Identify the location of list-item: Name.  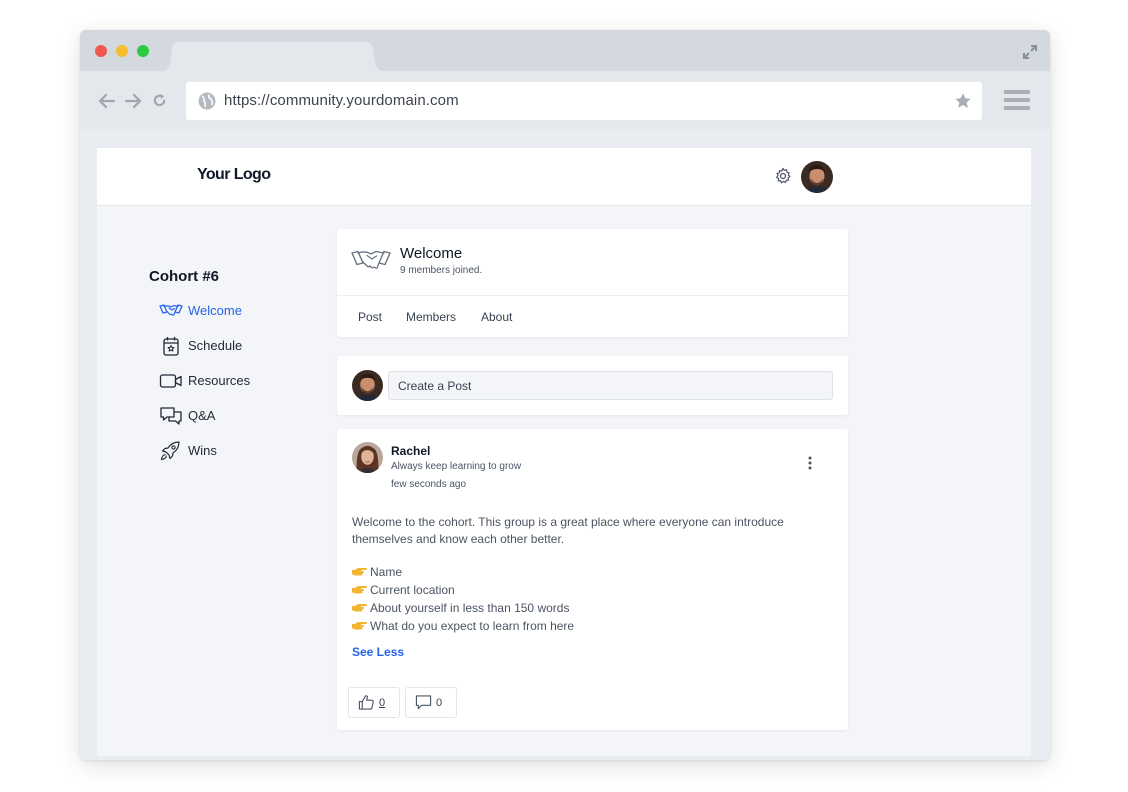
(377, 573).